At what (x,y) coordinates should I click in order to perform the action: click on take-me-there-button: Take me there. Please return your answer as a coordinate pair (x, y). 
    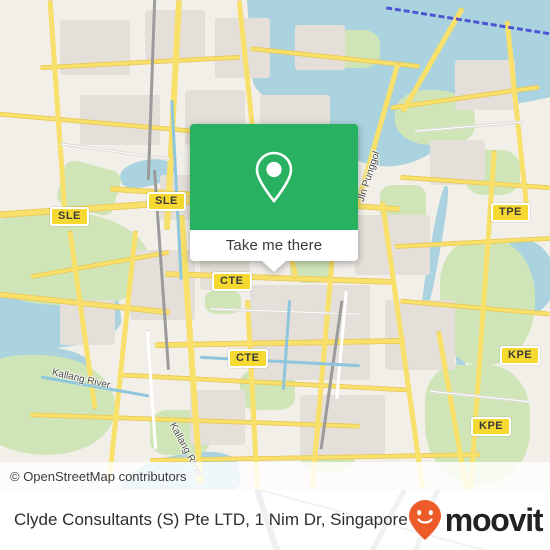
    Looking at the image, I should click on (274, 245).